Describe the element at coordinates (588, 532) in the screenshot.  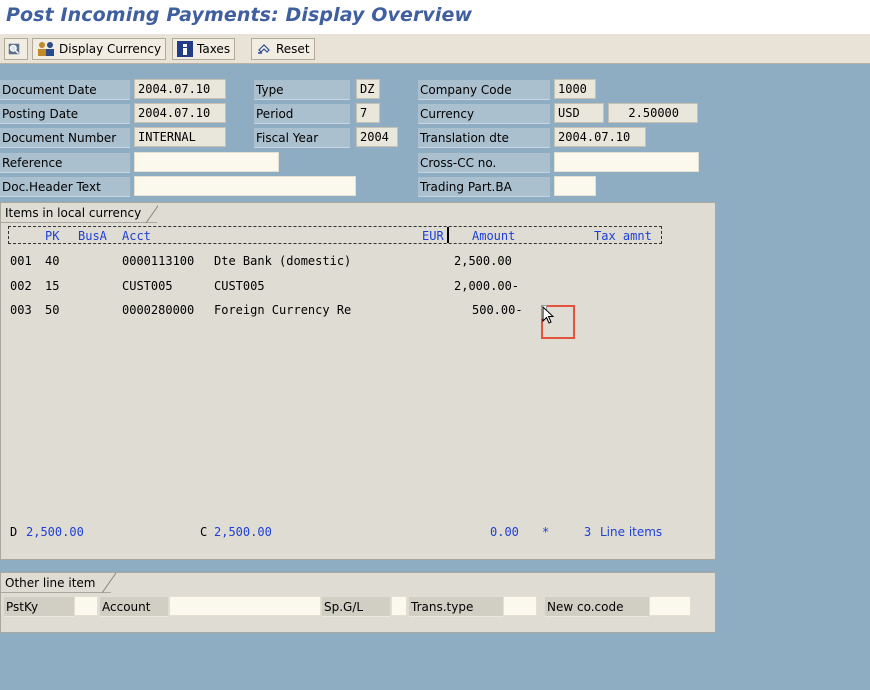
I see `line-item-count: 3` at that location.